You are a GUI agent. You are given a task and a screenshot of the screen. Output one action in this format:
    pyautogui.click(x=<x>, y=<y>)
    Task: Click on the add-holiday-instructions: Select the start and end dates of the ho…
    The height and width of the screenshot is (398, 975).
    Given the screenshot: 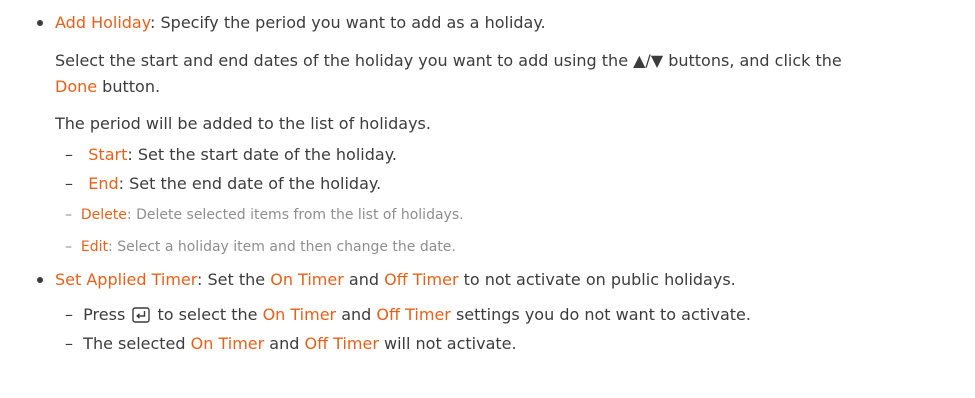 What is the action you would take?
    pyautogui.click(x=448, y=61)
    